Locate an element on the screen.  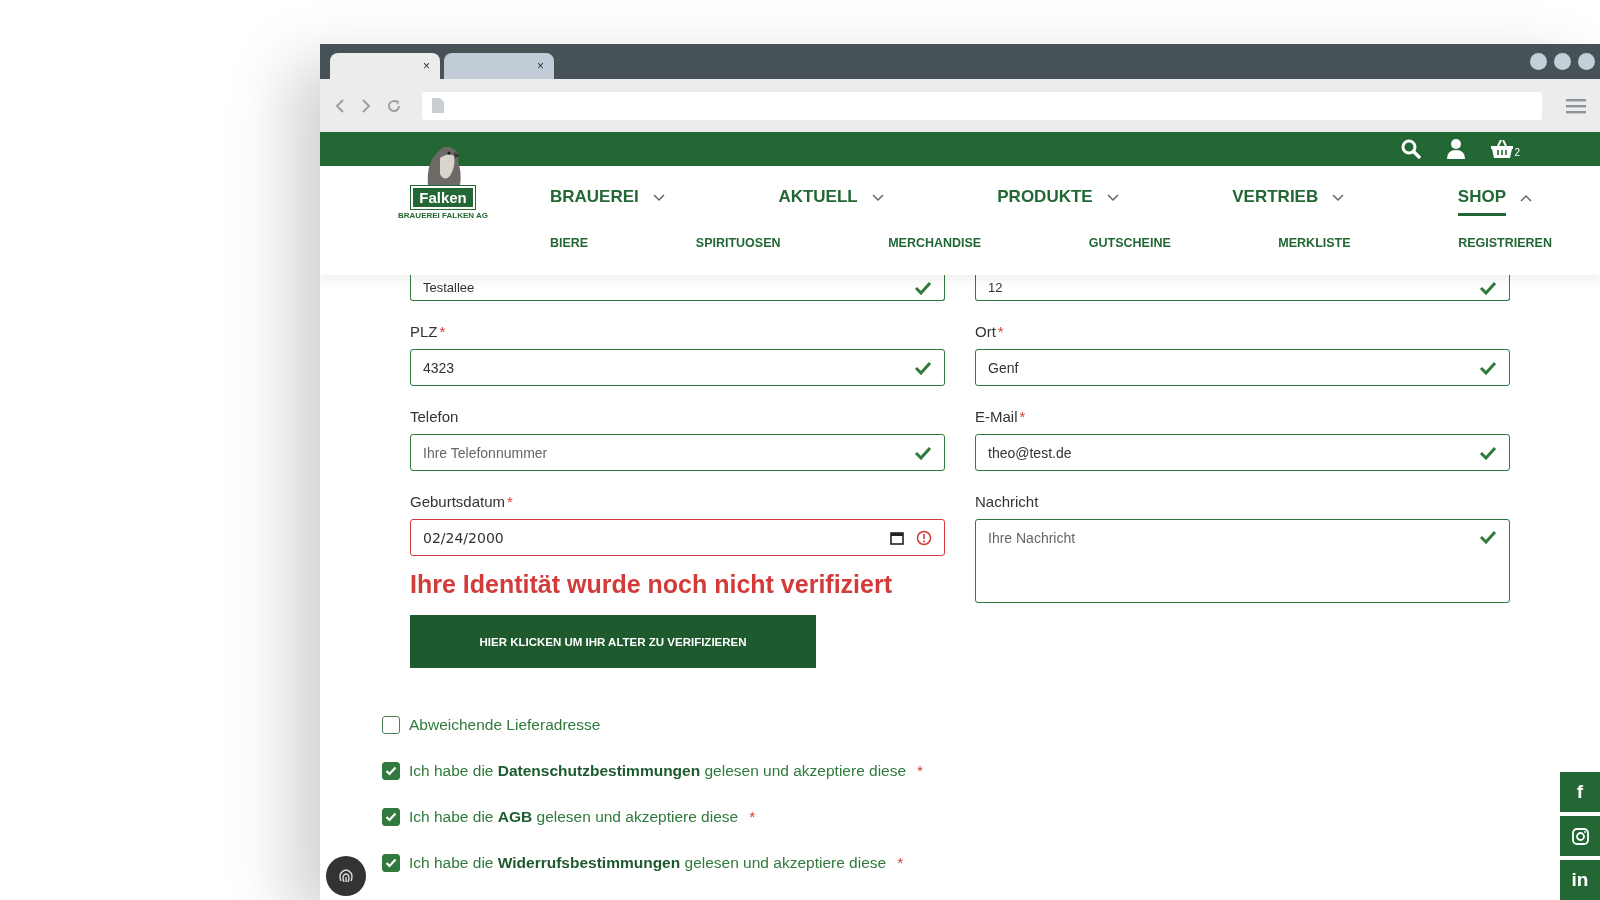
nav-link: AKTUELL is located at coordinates (818, 198).